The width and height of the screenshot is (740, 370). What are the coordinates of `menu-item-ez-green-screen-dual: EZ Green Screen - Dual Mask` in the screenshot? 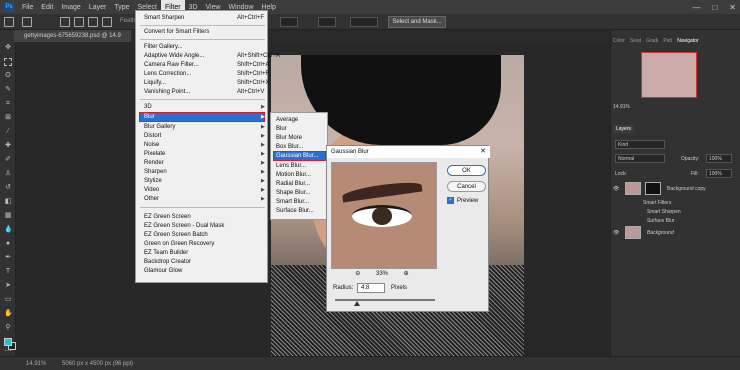 It's located at (184, 226).